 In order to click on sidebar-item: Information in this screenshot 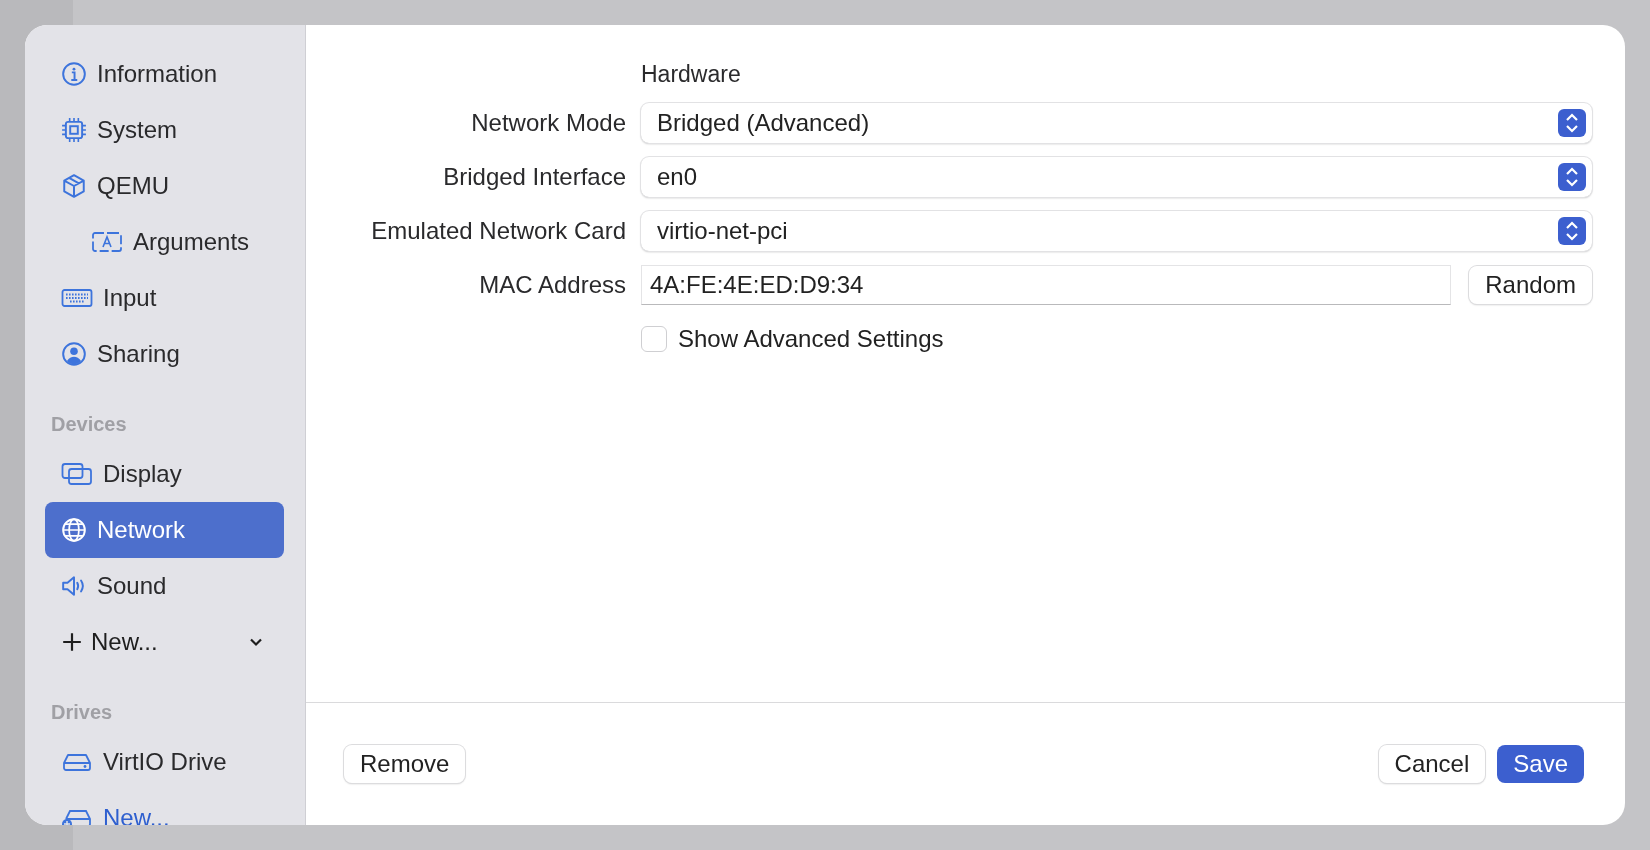, I will do `click(164, 74)`.